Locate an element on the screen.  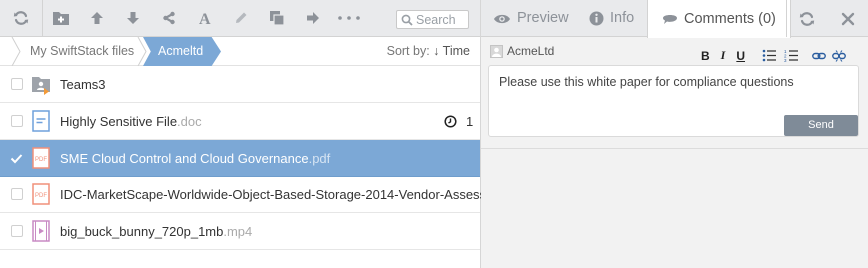
new-folder-icon is located at coordinates (61, 18).